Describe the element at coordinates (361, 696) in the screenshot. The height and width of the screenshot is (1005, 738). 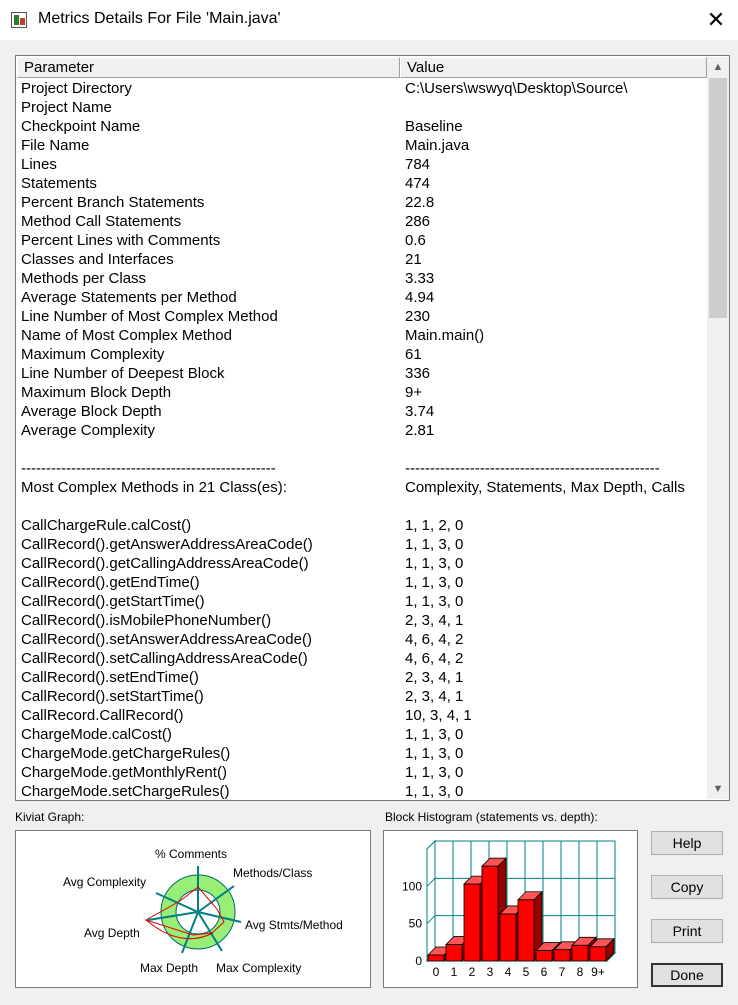
I see `table-row: CallRecord().setStartTime() 2, 3, 4, 1` at that location.